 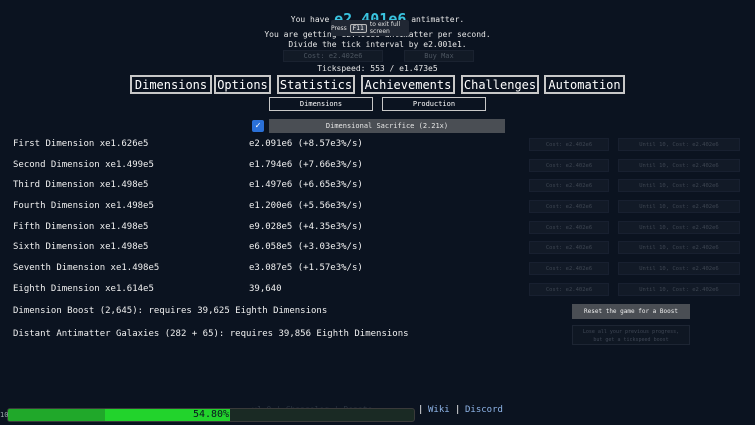 I want to click on discord-link: Discord, so click(x=484, y=410).